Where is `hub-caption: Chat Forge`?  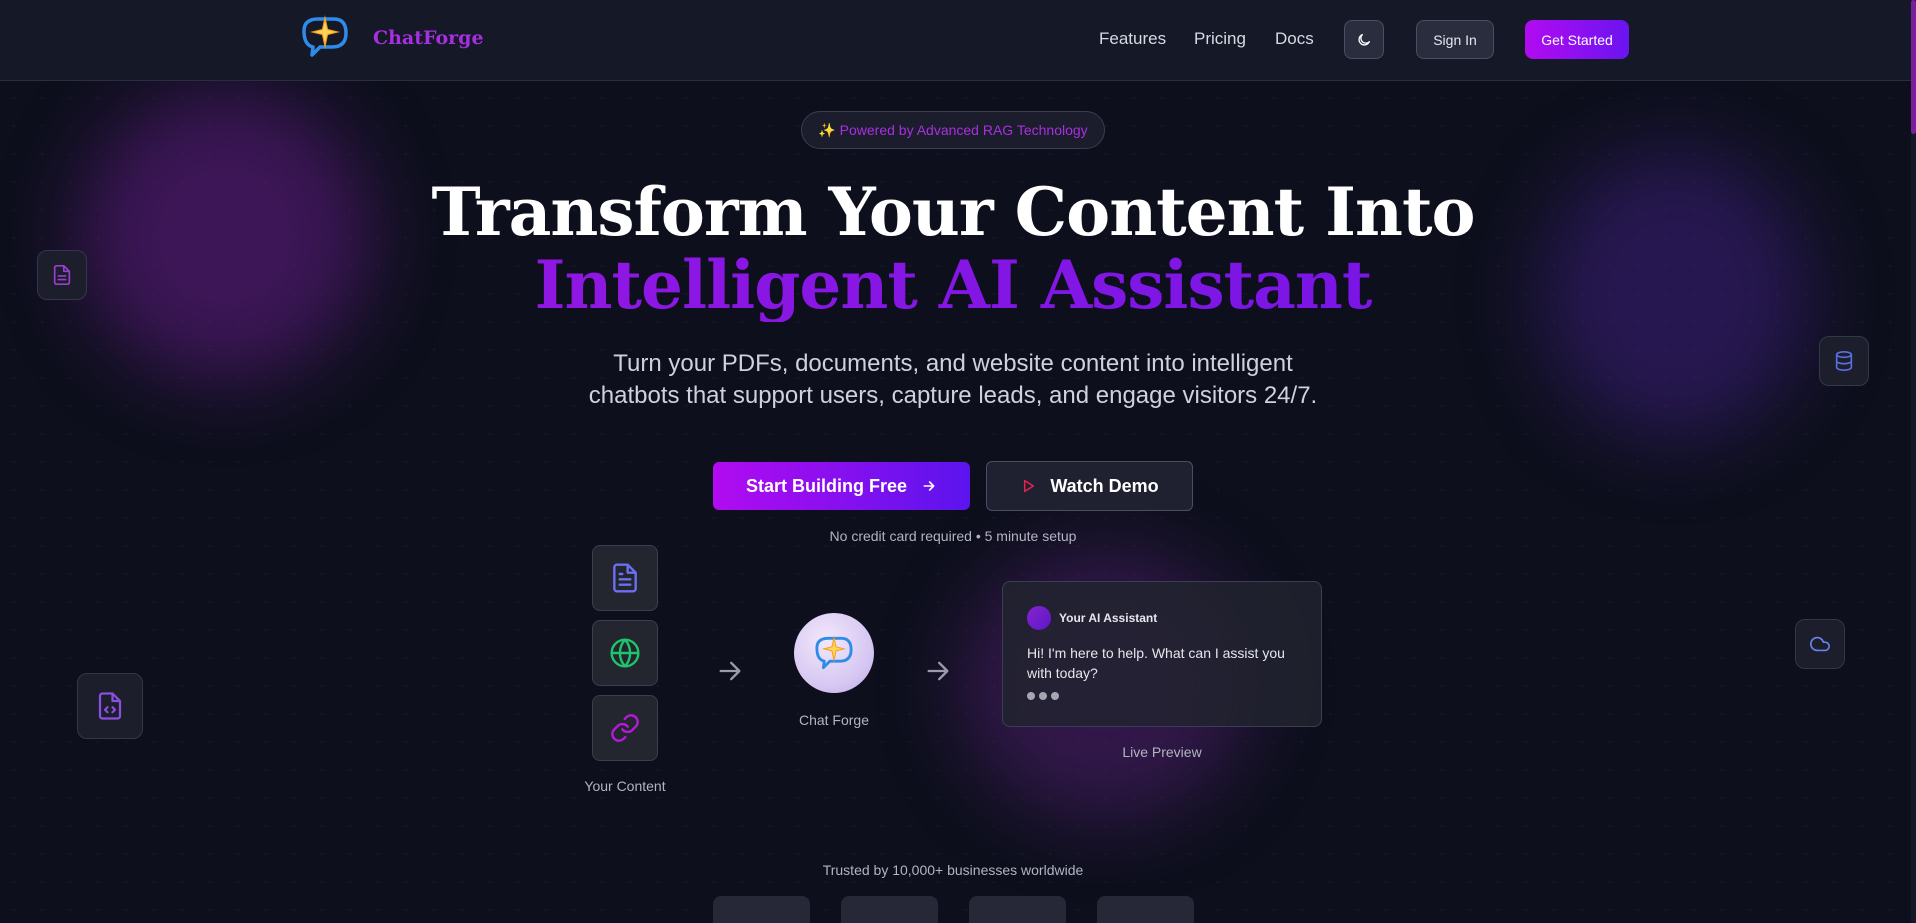
hub-caption: Chat Forge is located at coordinates (834, 720).